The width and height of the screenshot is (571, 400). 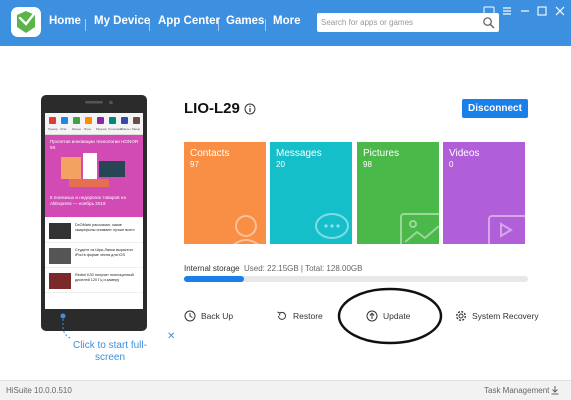 What do you see at coordinates (250, 109) in the screenshot?
I see `info-icon` at bounding box center [250, 109].